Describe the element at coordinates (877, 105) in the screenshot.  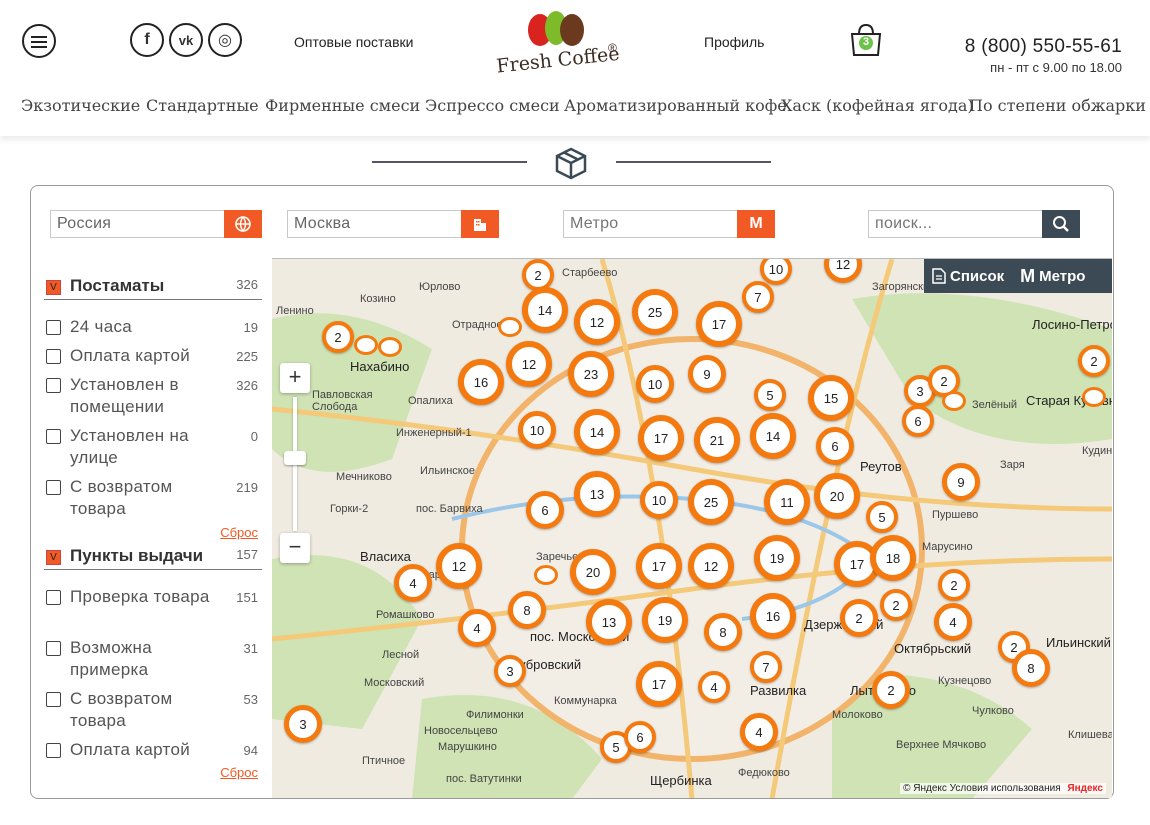
I see `nav-item-husk: Хаск (кофейная ягода)` at that location.